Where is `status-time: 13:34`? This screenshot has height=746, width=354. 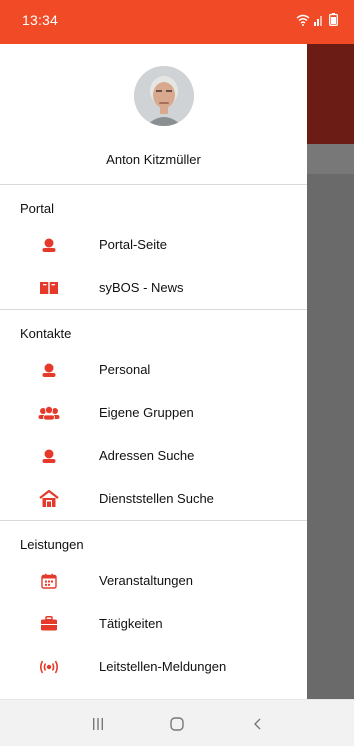
status-time: 13:34 is located at coordinates (40, 20).